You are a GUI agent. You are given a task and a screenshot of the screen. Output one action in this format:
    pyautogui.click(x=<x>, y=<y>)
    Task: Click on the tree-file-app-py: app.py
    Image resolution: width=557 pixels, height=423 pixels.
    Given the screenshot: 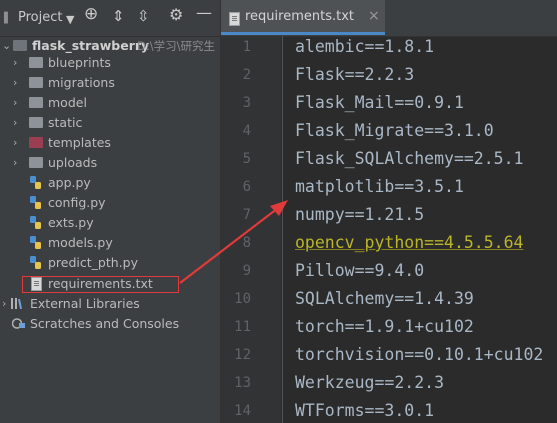 What is the action you would take?
    pyautogui.click(x=110, y=183)
    